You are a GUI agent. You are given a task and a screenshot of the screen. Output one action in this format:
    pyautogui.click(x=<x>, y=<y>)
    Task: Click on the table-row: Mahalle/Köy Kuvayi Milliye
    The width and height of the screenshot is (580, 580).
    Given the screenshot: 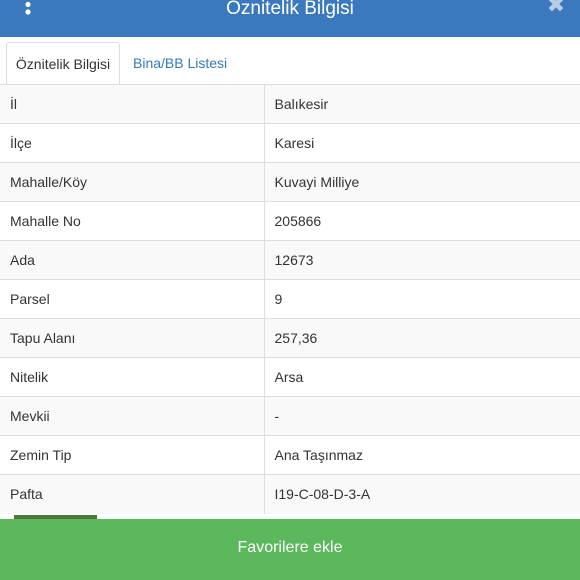 What is the action you would take?
    pyautogui.click(x=290, y=182)
    